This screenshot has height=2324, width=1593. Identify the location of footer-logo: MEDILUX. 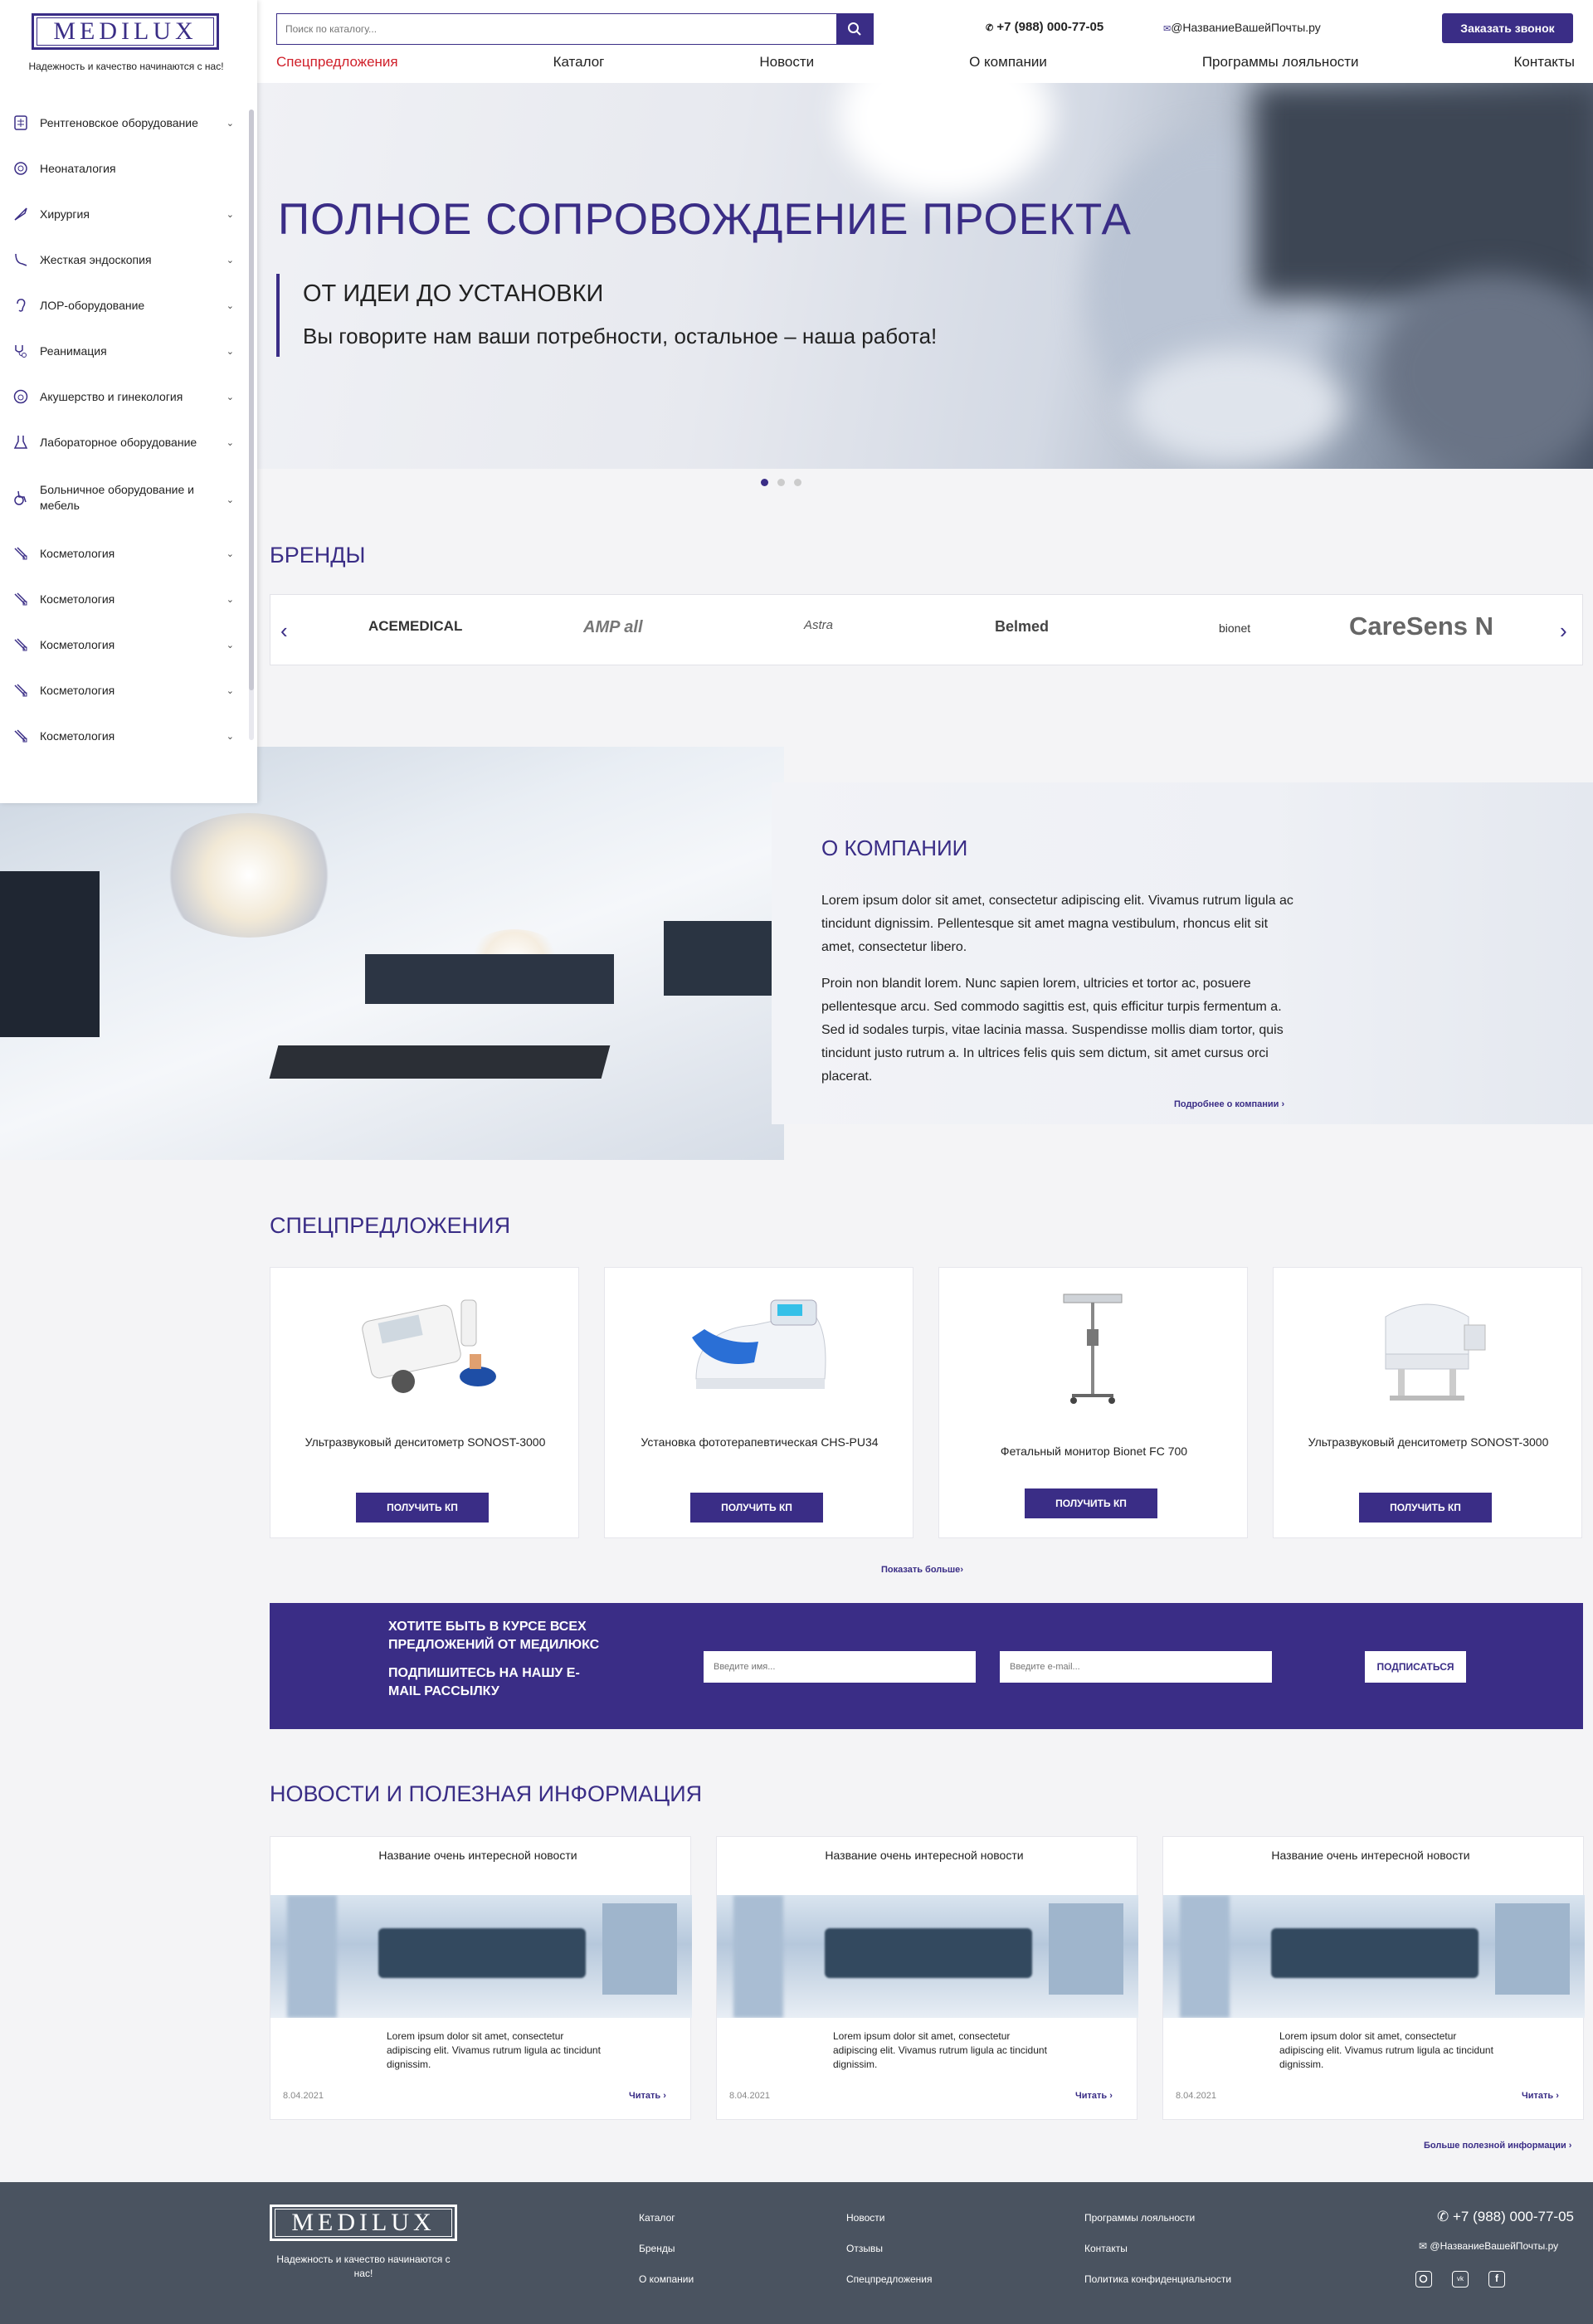
(363, 2223).